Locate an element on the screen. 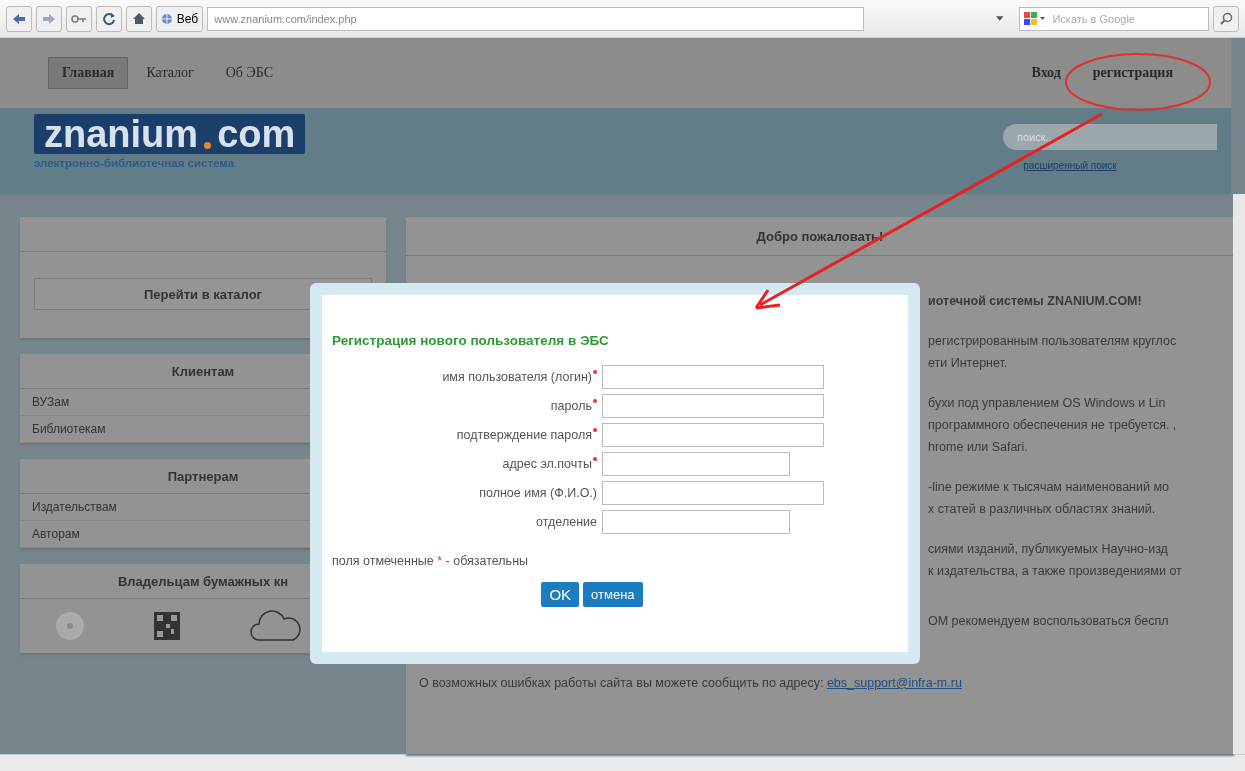 Image resolution: width=1245 pixels, height=771 pixels. field-label: отделение is located at coordinates (566, 522).